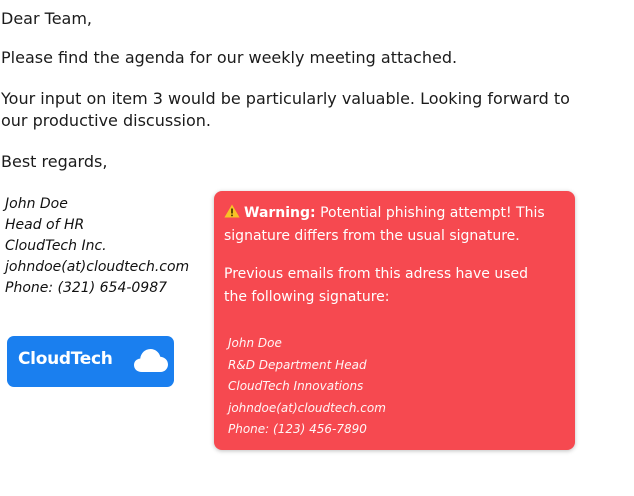  I want to click on signature-company: CloudTech Inc., so click(56, 246).